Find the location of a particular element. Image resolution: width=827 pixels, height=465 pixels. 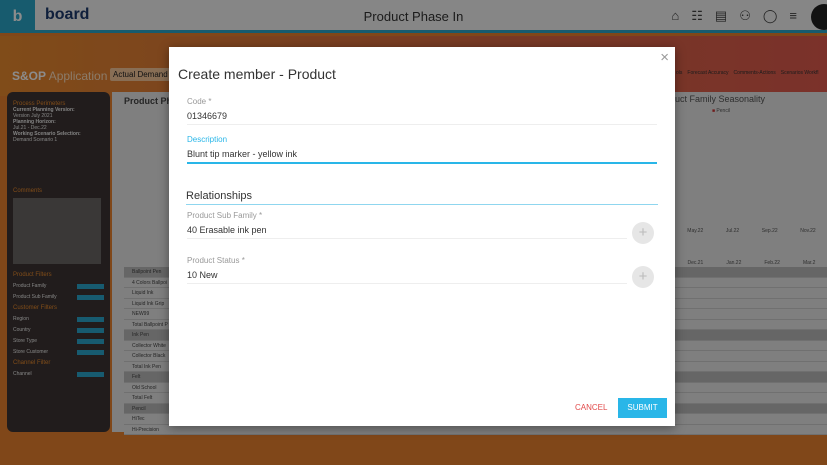

close-icon: × is located at coordinates (664, 57).